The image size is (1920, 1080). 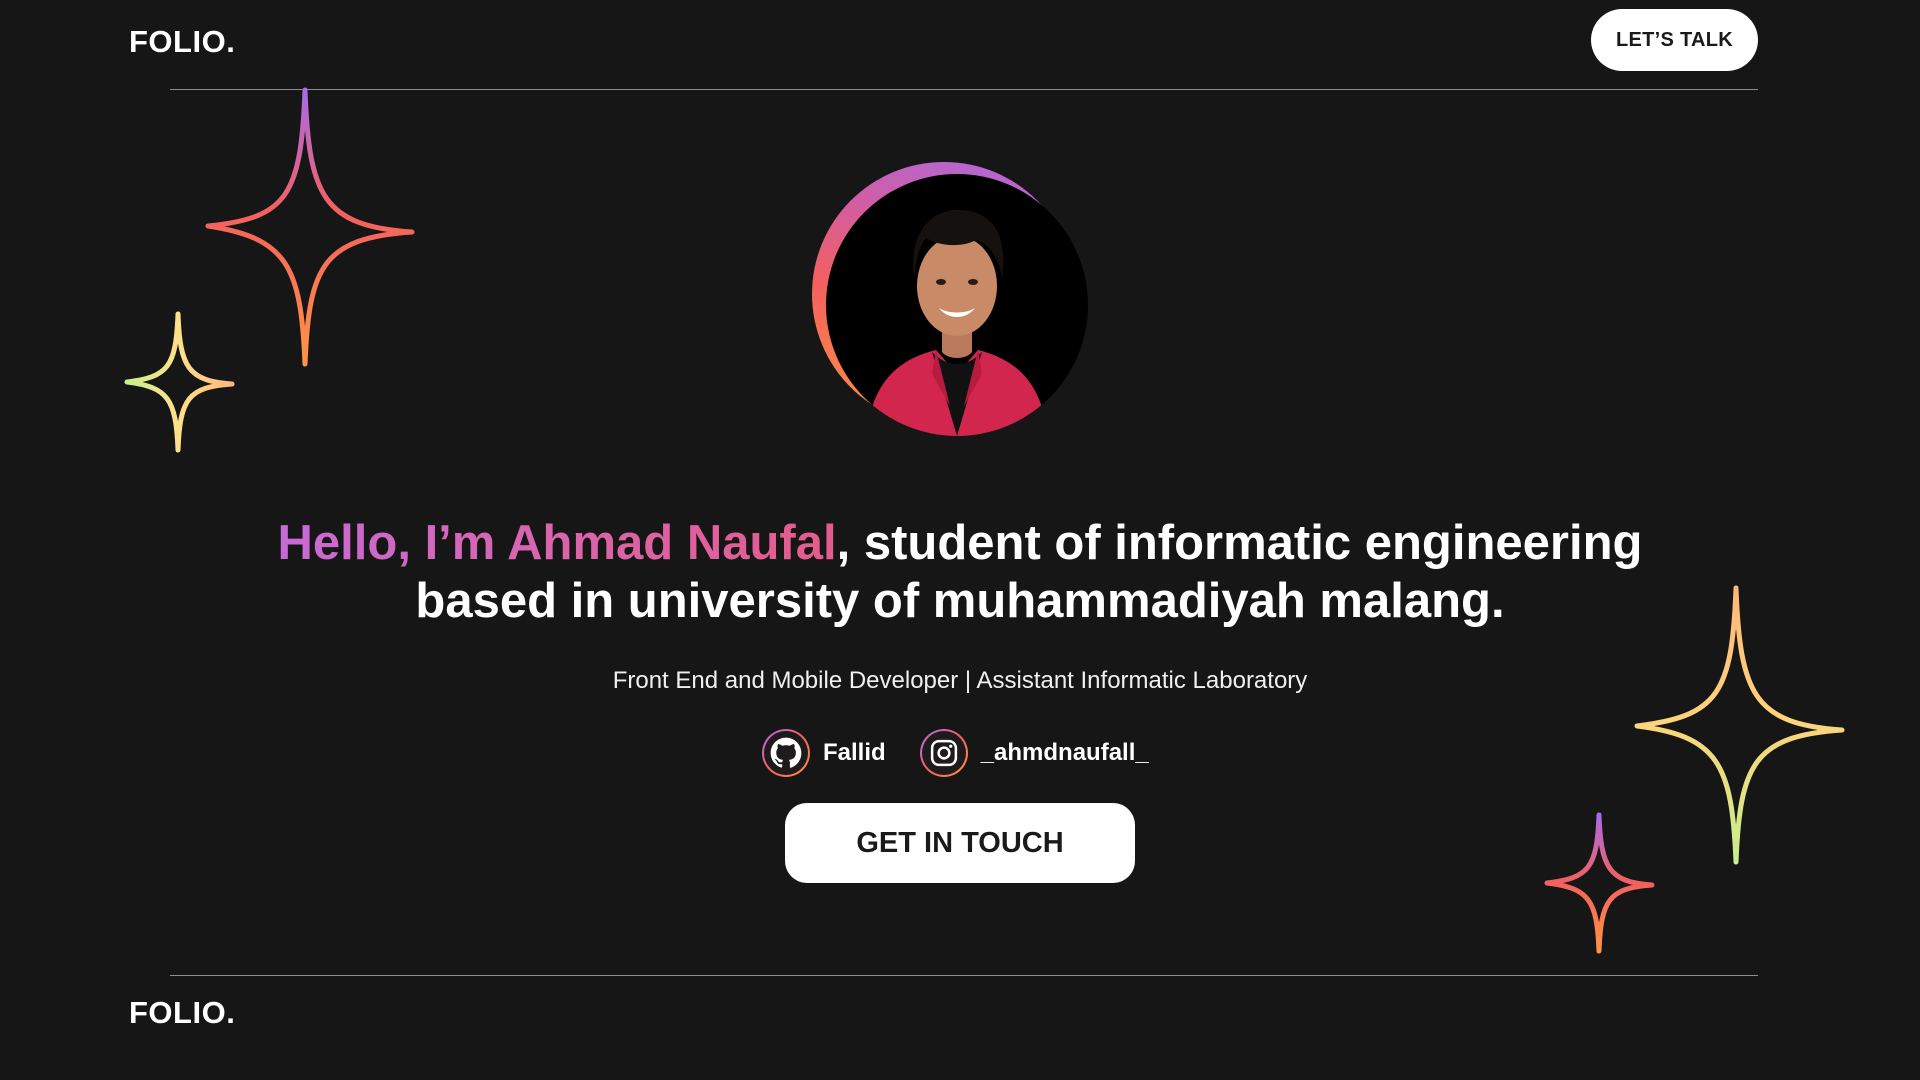 What do you see at coordinates (957, 322) in the screenshot?
I see `person-portrait-icon` at bounding box center [957, 322].